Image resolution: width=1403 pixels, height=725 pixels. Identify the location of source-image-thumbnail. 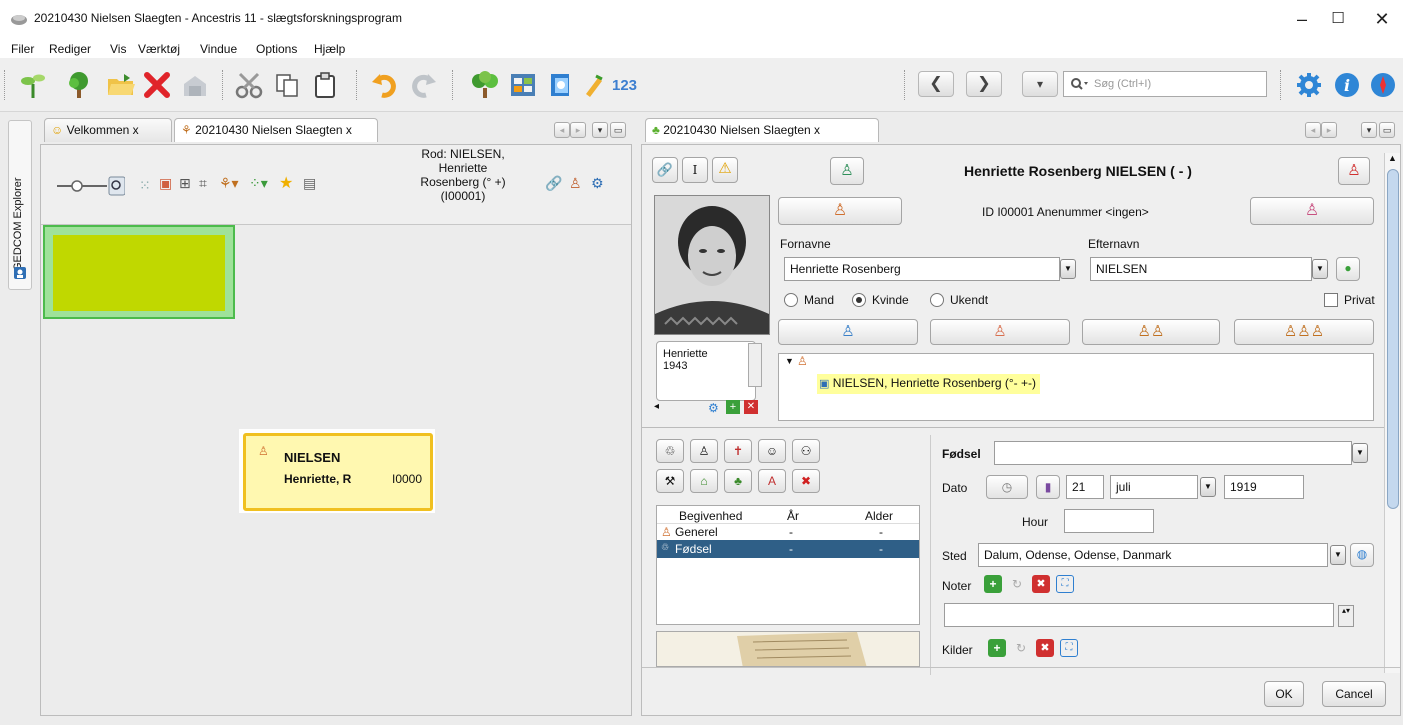
(788, 649).